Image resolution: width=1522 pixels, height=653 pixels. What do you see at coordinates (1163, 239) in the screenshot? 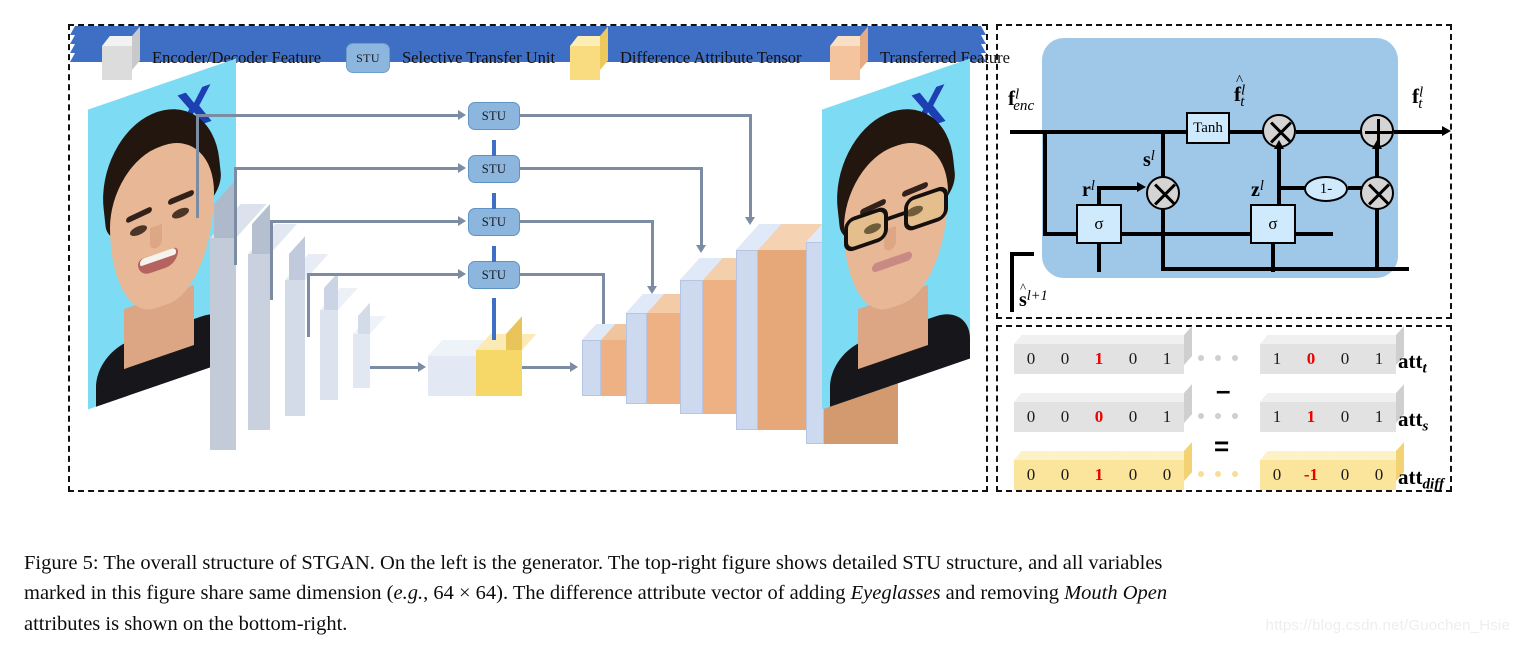
I see `wire-s-mult-down` at bounding box center [1163, 239].